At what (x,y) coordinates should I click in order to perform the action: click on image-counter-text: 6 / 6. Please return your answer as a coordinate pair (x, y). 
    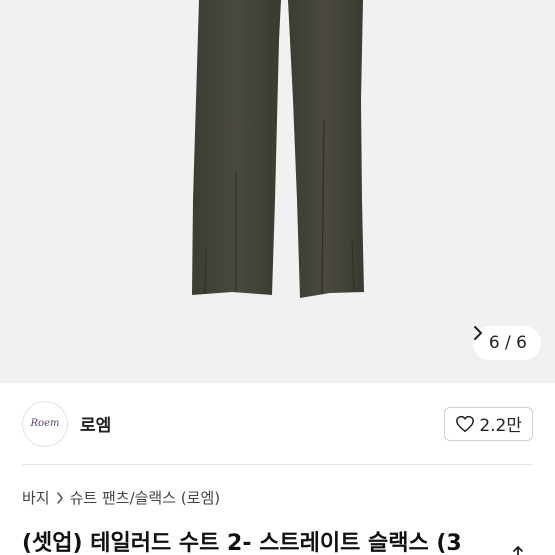
    Looking at the image, I should click on (507, 343).